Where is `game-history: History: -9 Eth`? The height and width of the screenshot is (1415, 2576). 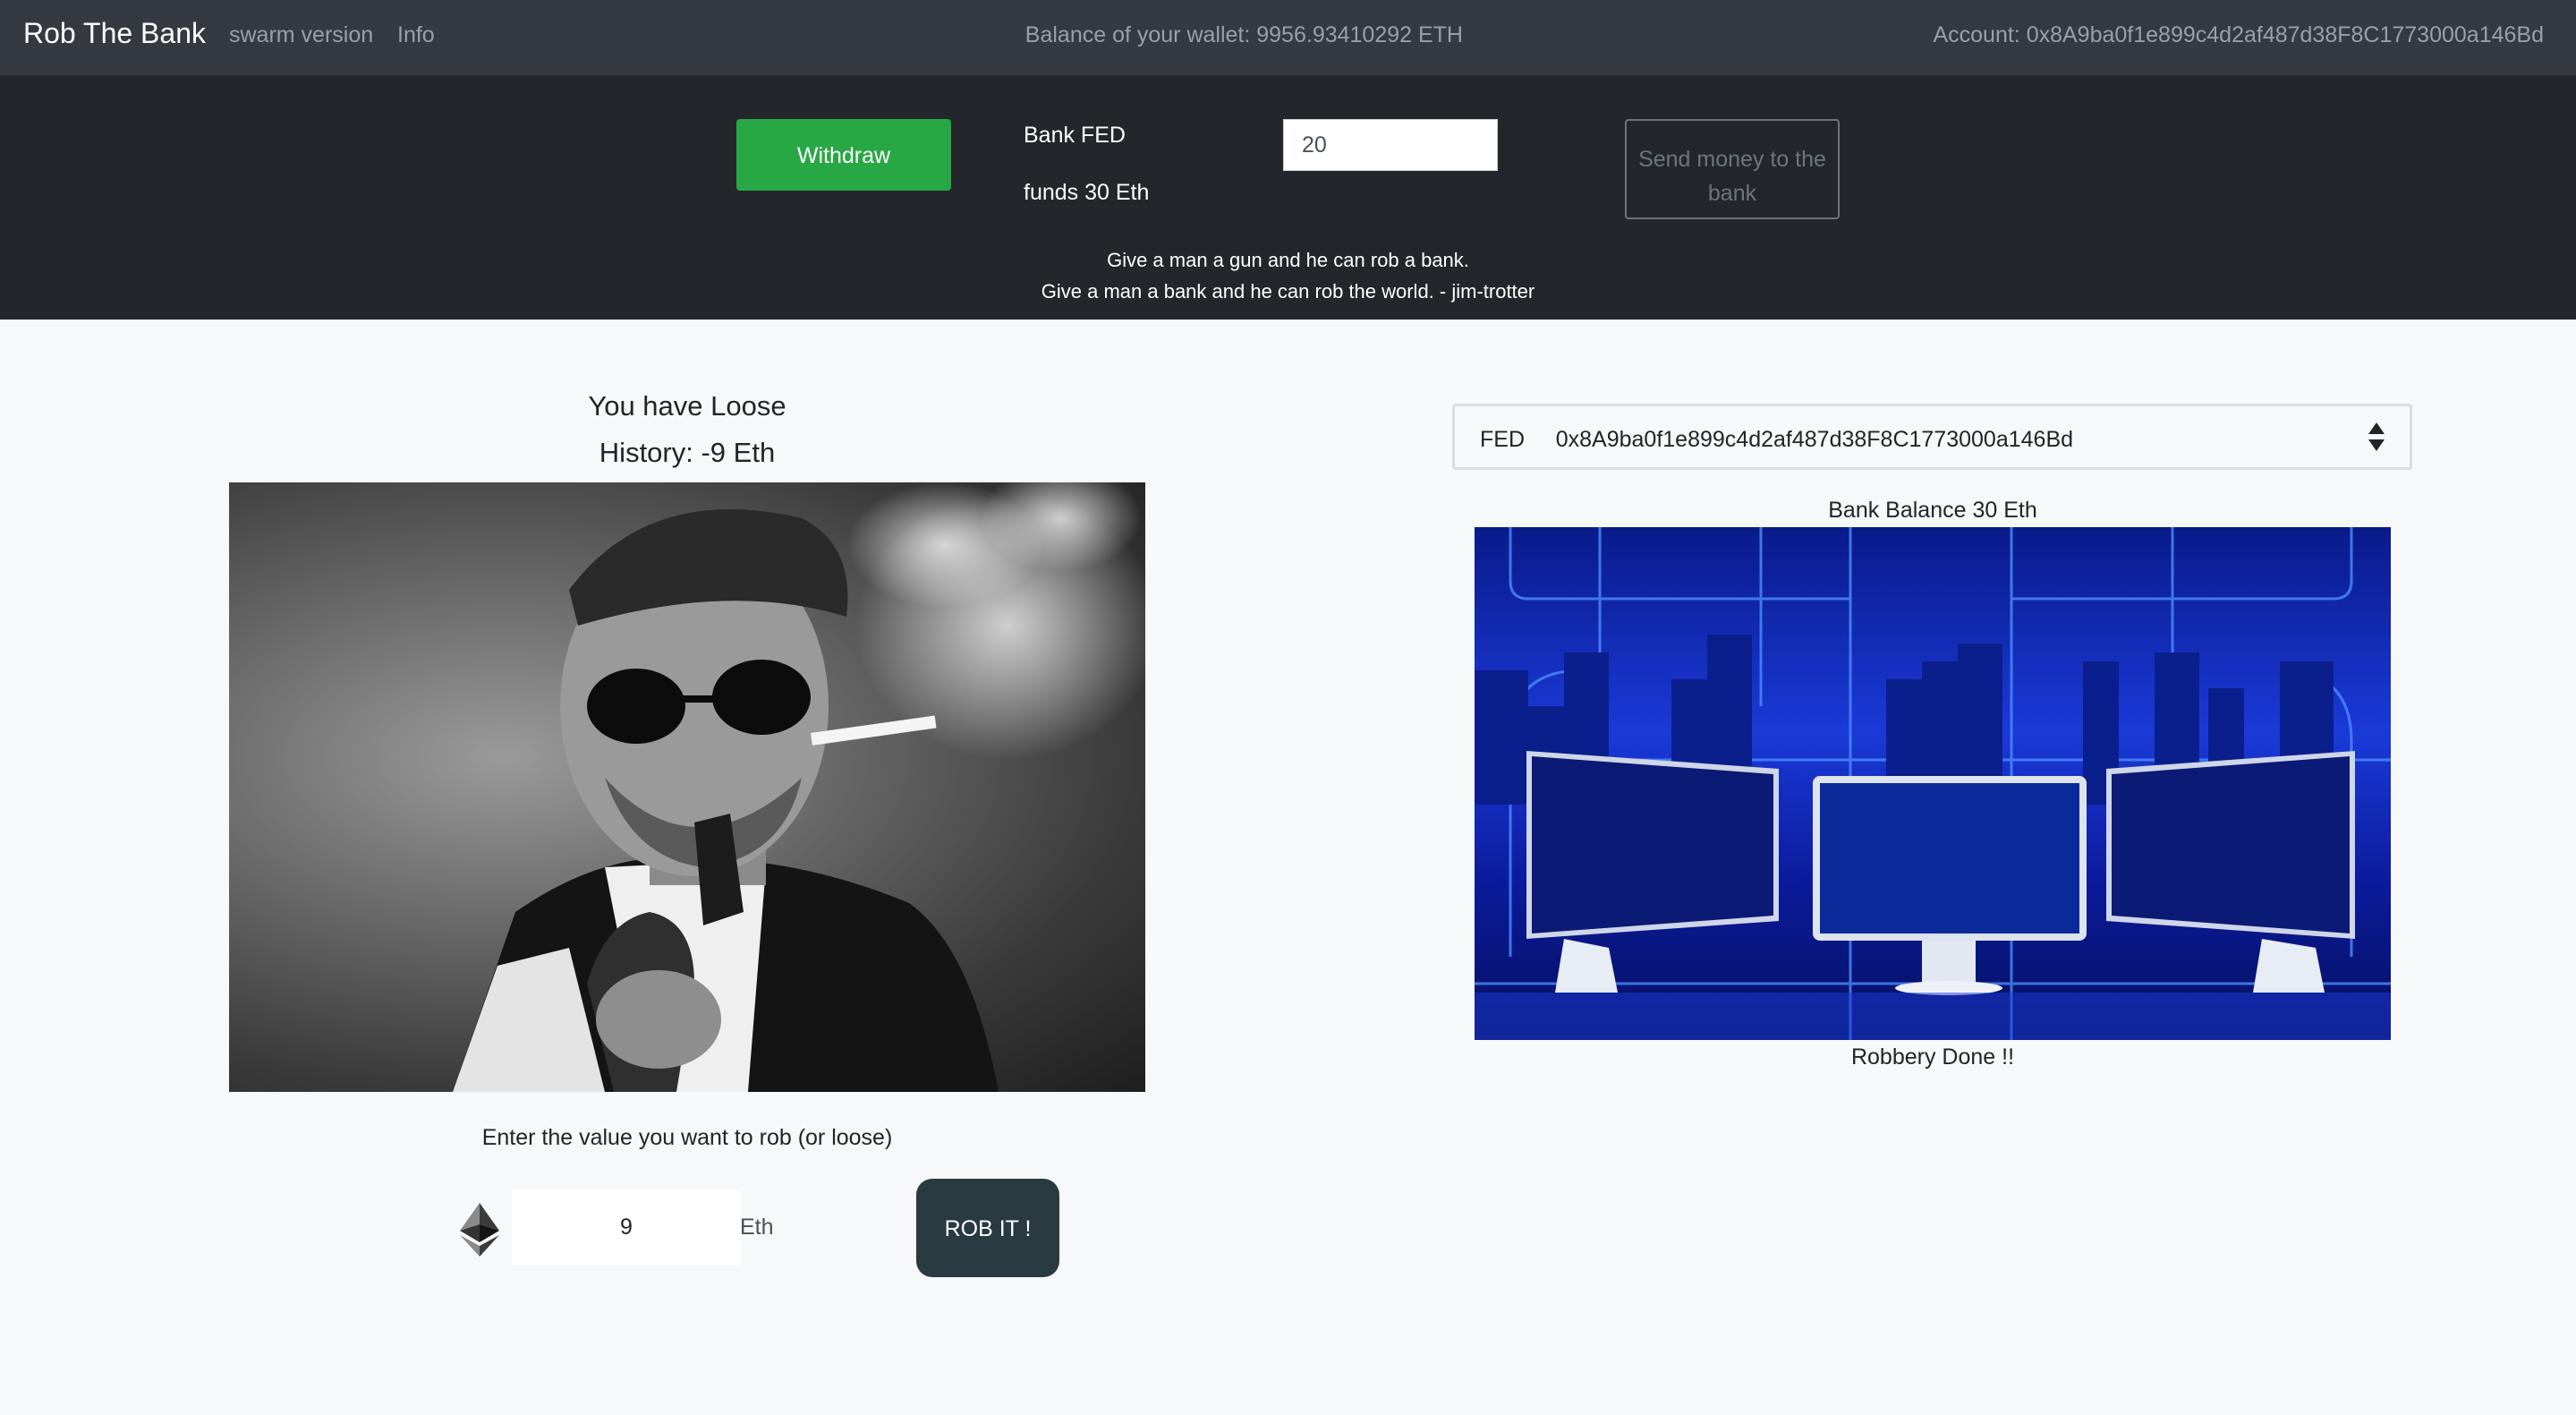 game-history: History: -9 Eth is located at coordinates (687, 452).